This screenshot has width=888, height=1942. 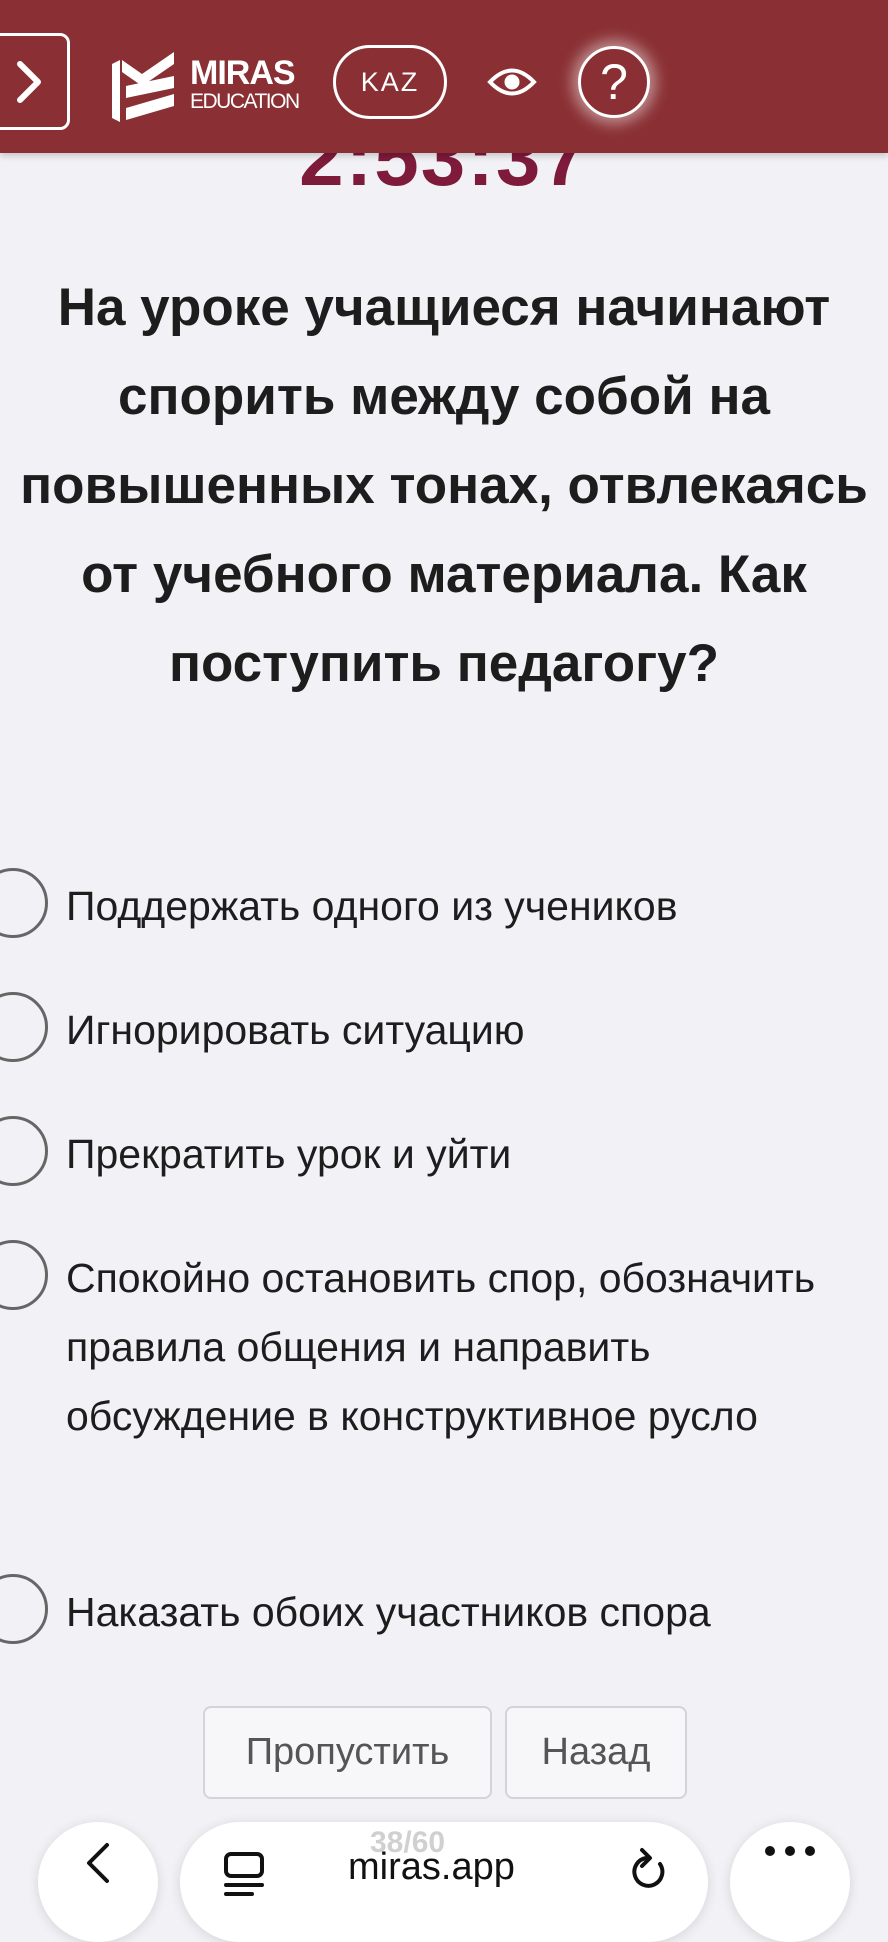 I want to click on accessibility-button, so click(x=512, y=82).